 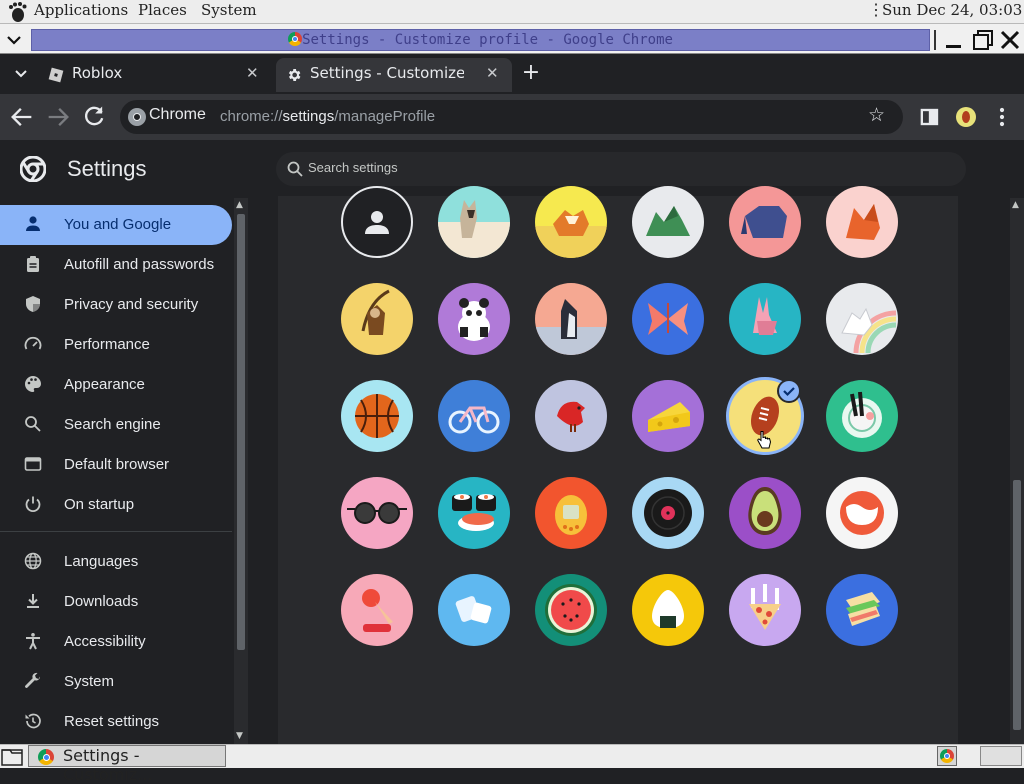 What do you see at coordinates (952, 10) in the screenshot?
I see `clock: Sun Dec 24, 03:03` at bounding box center [952, 10].